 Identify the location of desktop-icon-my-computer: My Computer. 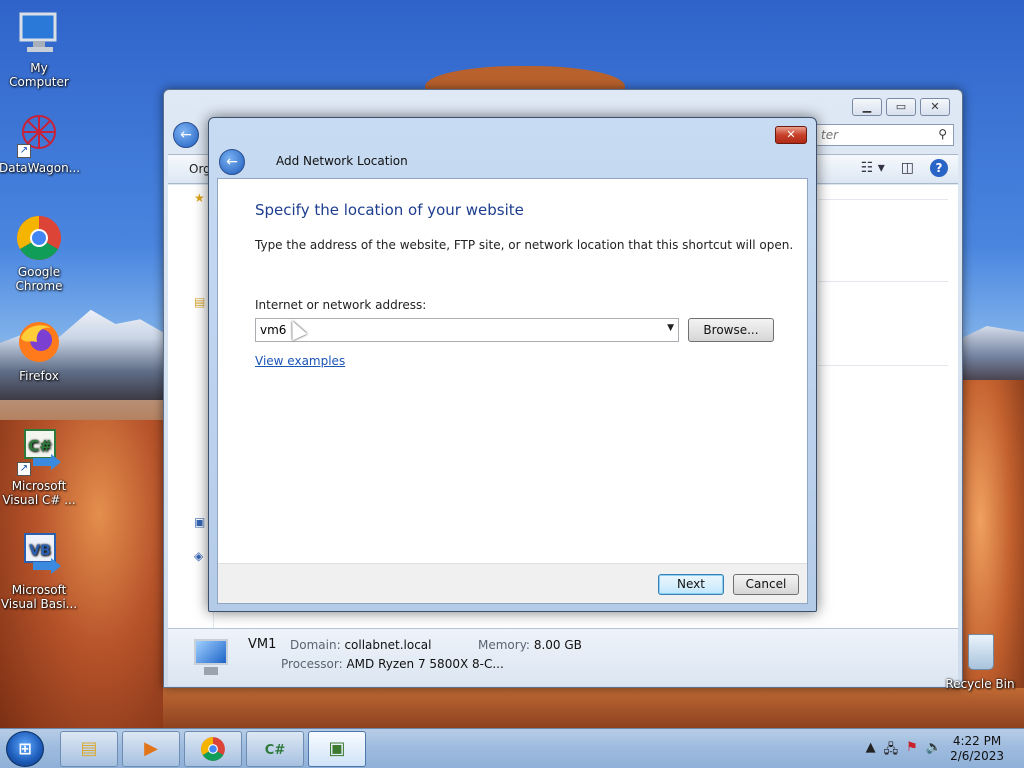
(39, 49).